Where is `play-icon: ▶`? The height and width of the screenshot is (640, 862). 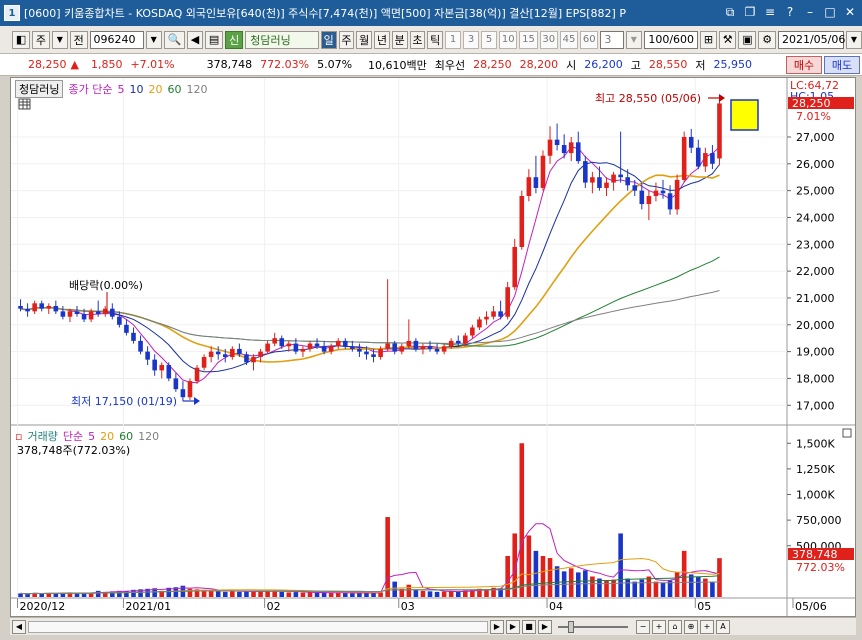
play-icon: ▶ is located at coordinates (513, 626).